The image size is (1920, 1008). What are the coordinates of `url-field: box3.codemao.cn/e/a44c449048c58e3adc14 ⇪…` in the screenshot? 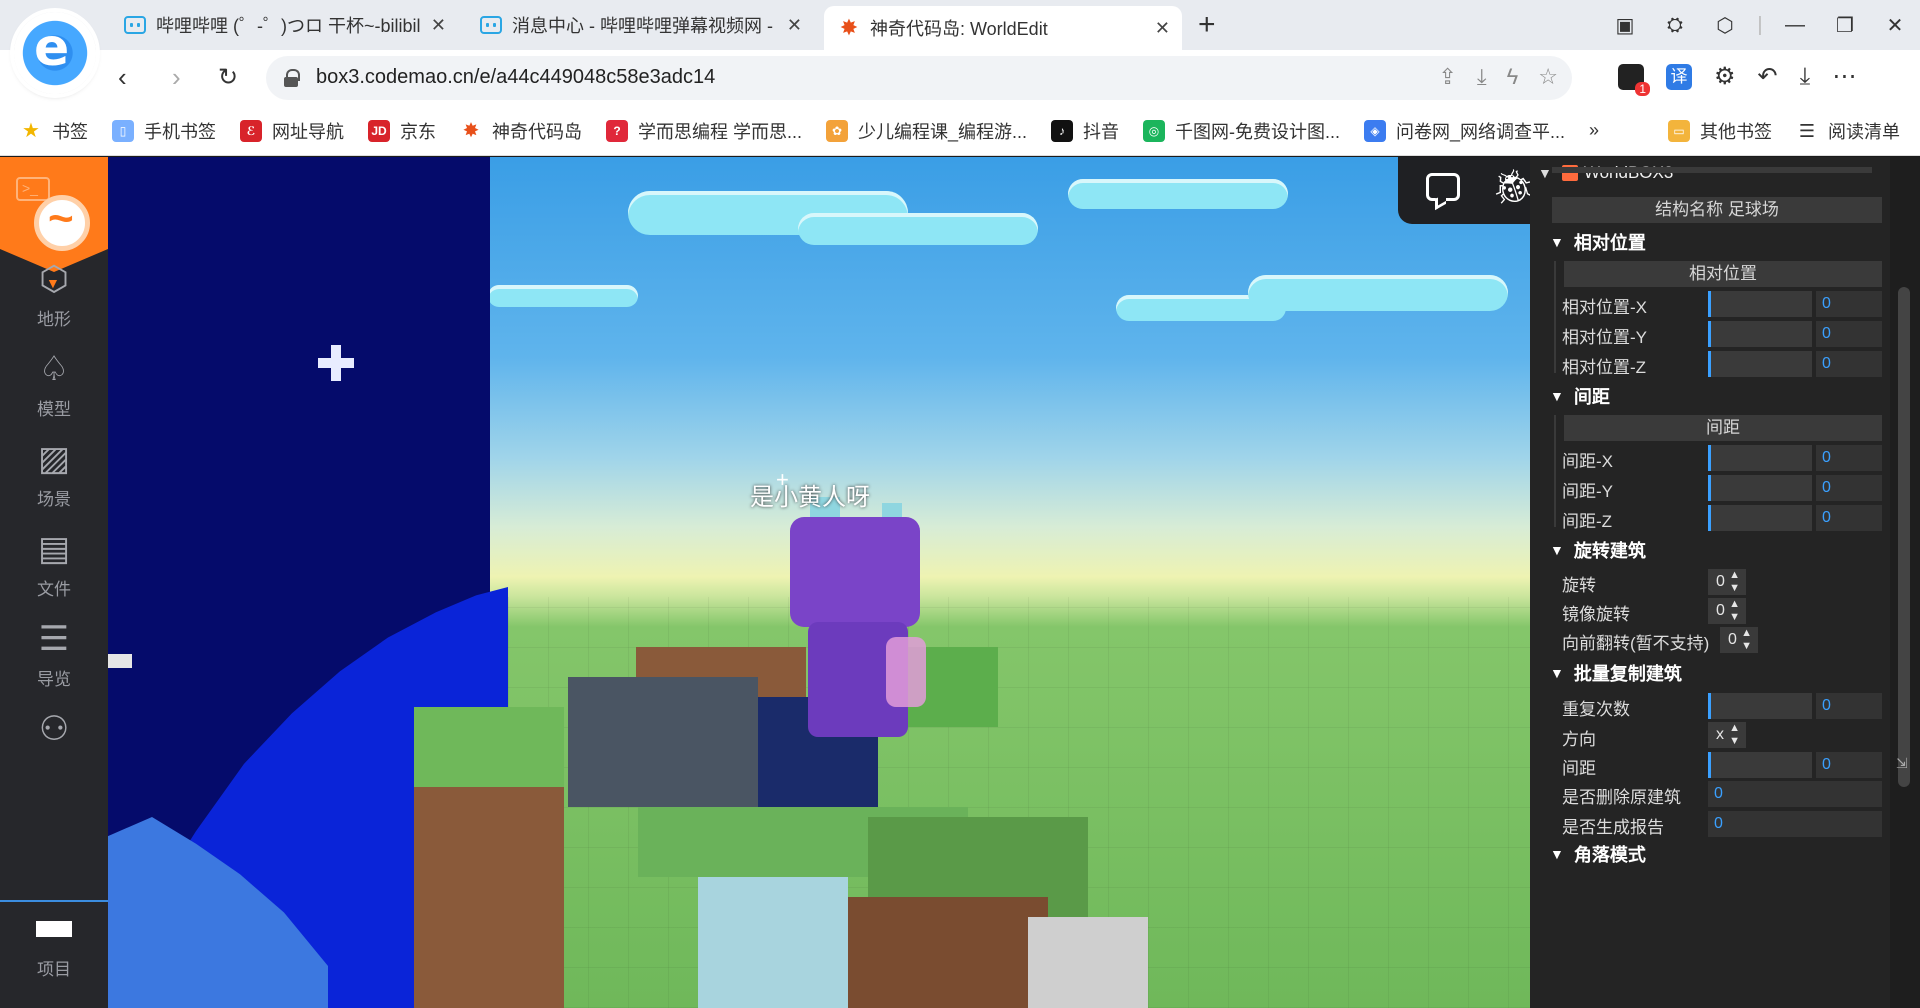 It's located at (919, 78).